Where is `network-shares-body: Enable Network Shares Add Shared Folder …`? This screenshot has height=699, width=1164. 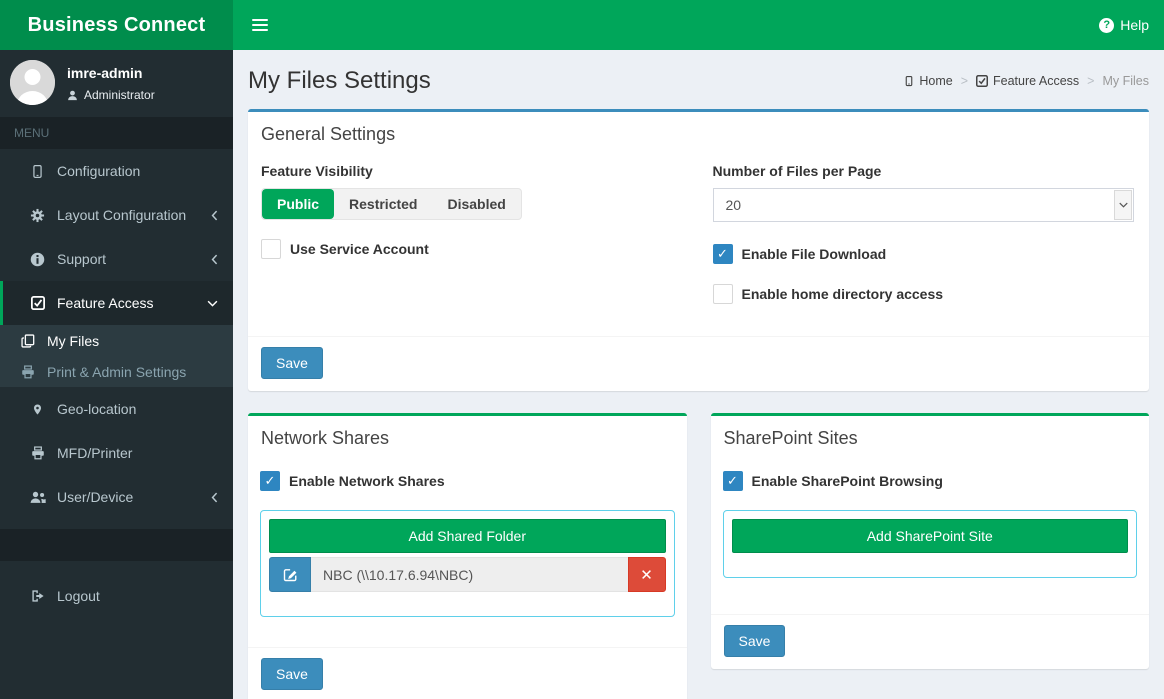
network-shares-body: Enable Network Shares Add Shared Folder … is located at coordinates (467, 551).